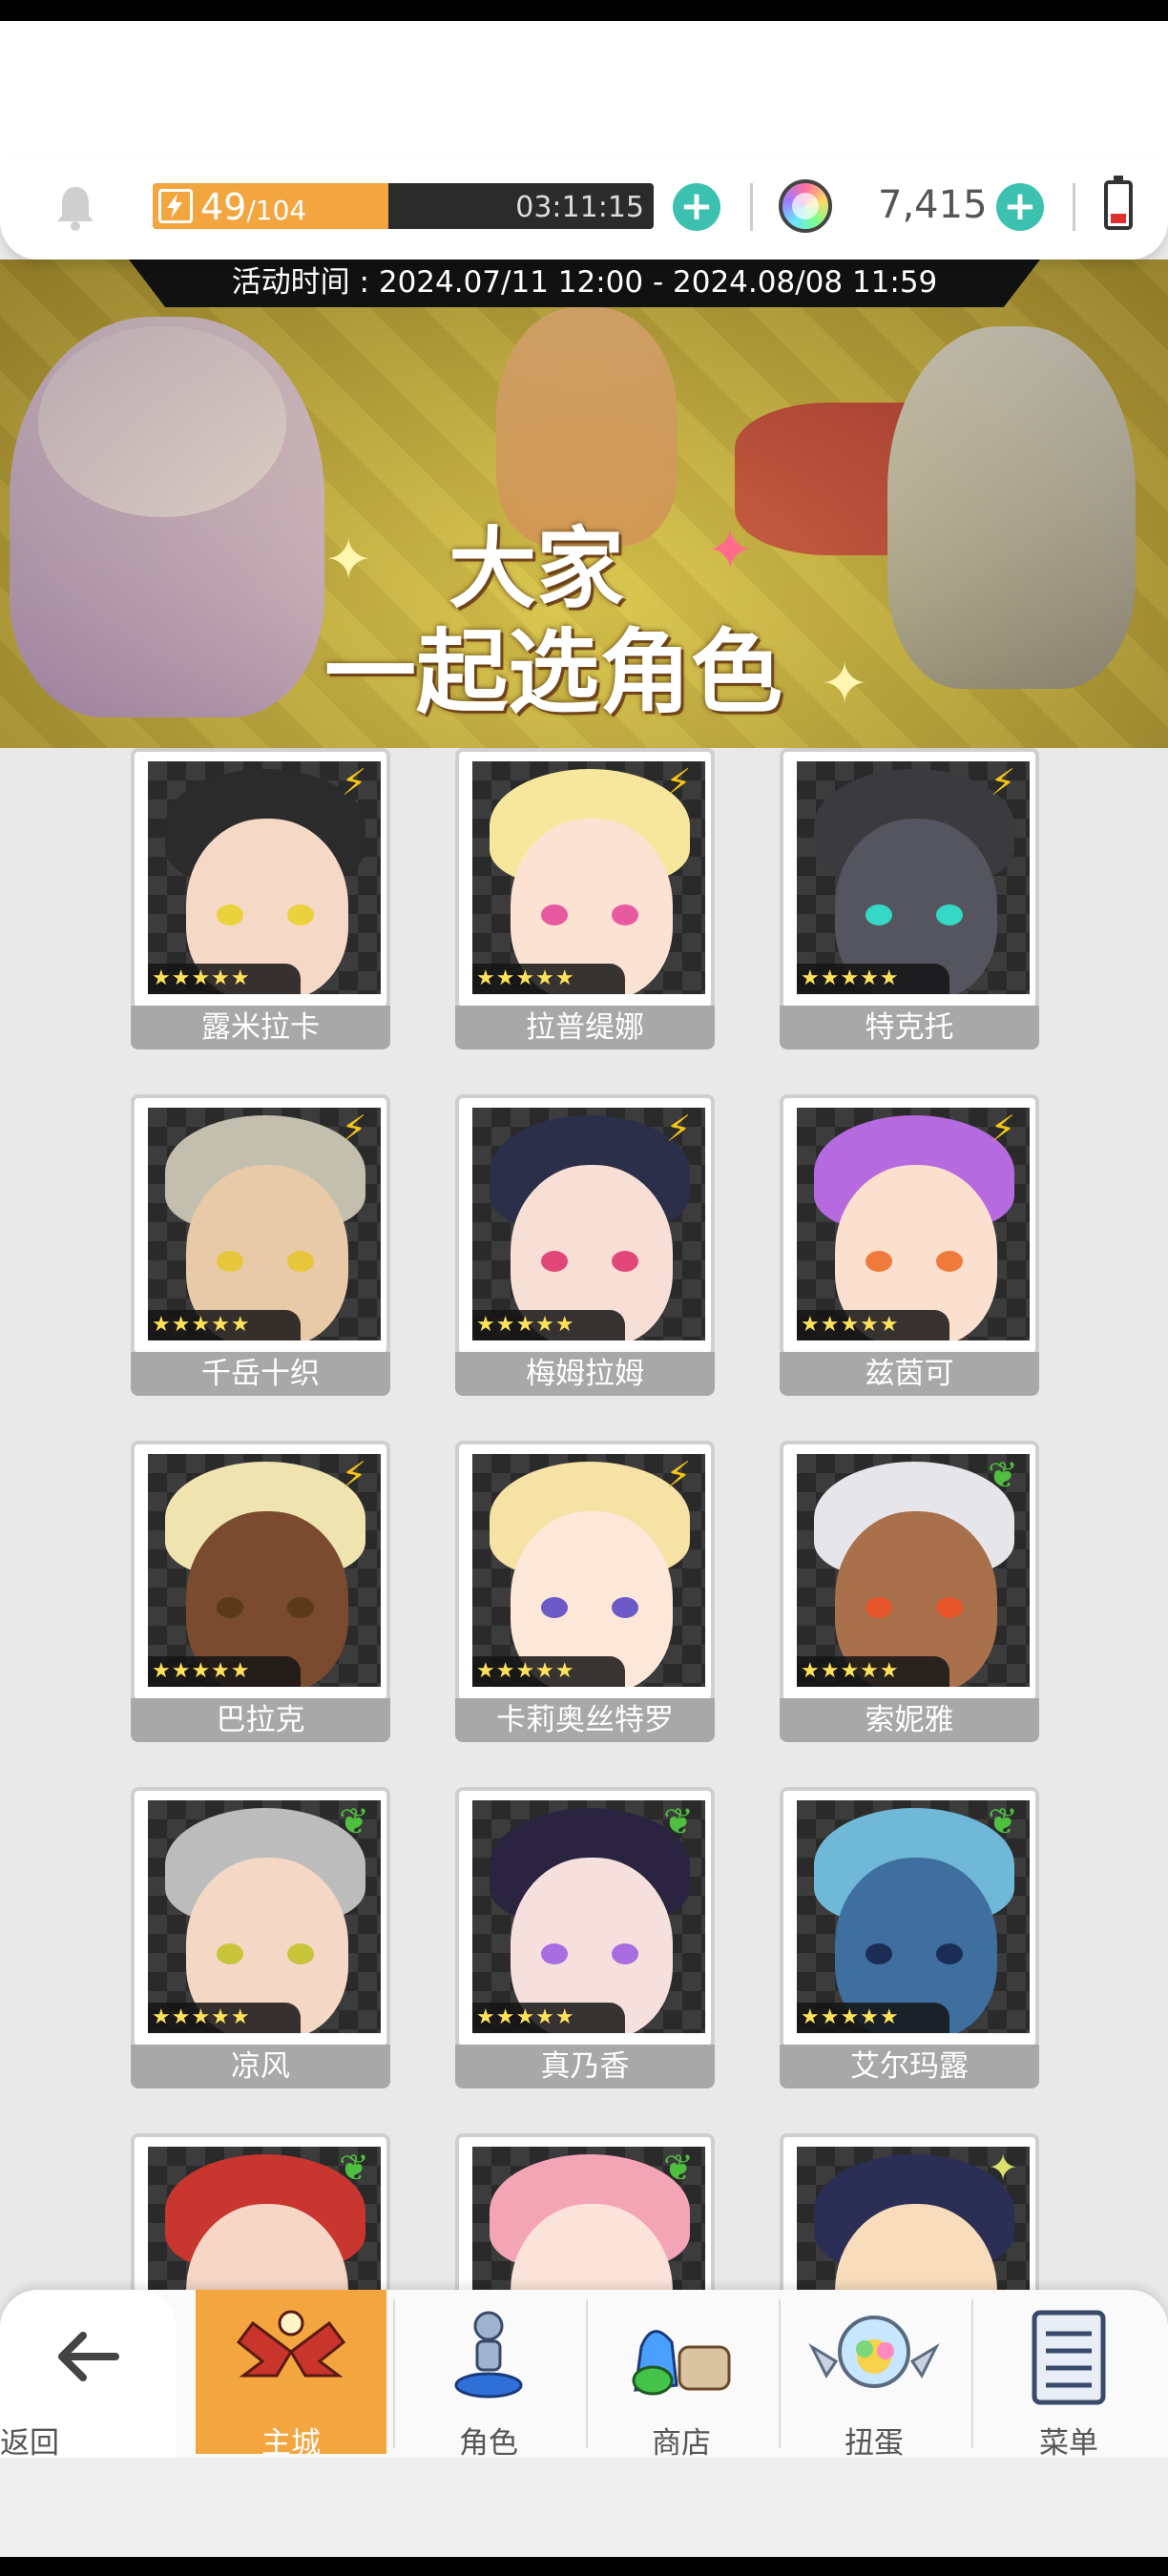 The width and height of the screenshot is (1168, 2576). I want to click on character-name: 卡莉奥丝特罗, so click(585, 1720).